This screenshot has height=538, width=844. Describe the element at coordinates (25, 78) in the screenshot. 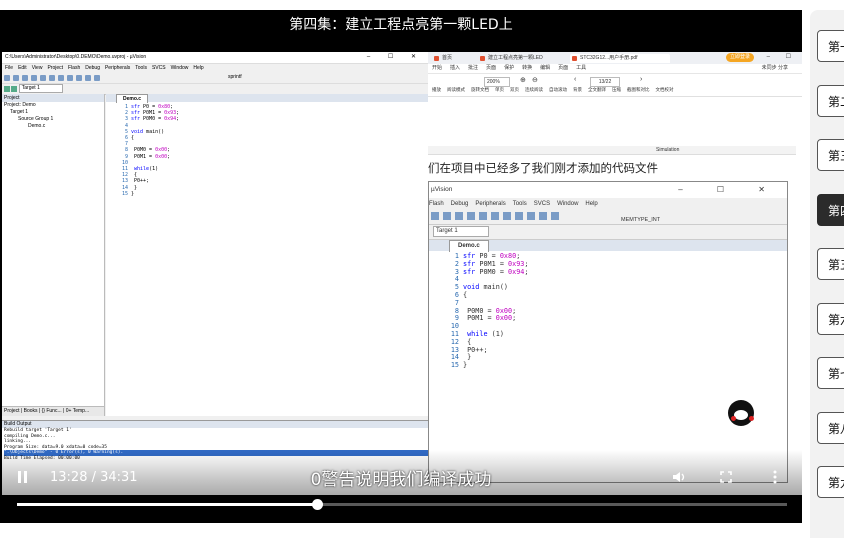

I see `save-icon` at that location.